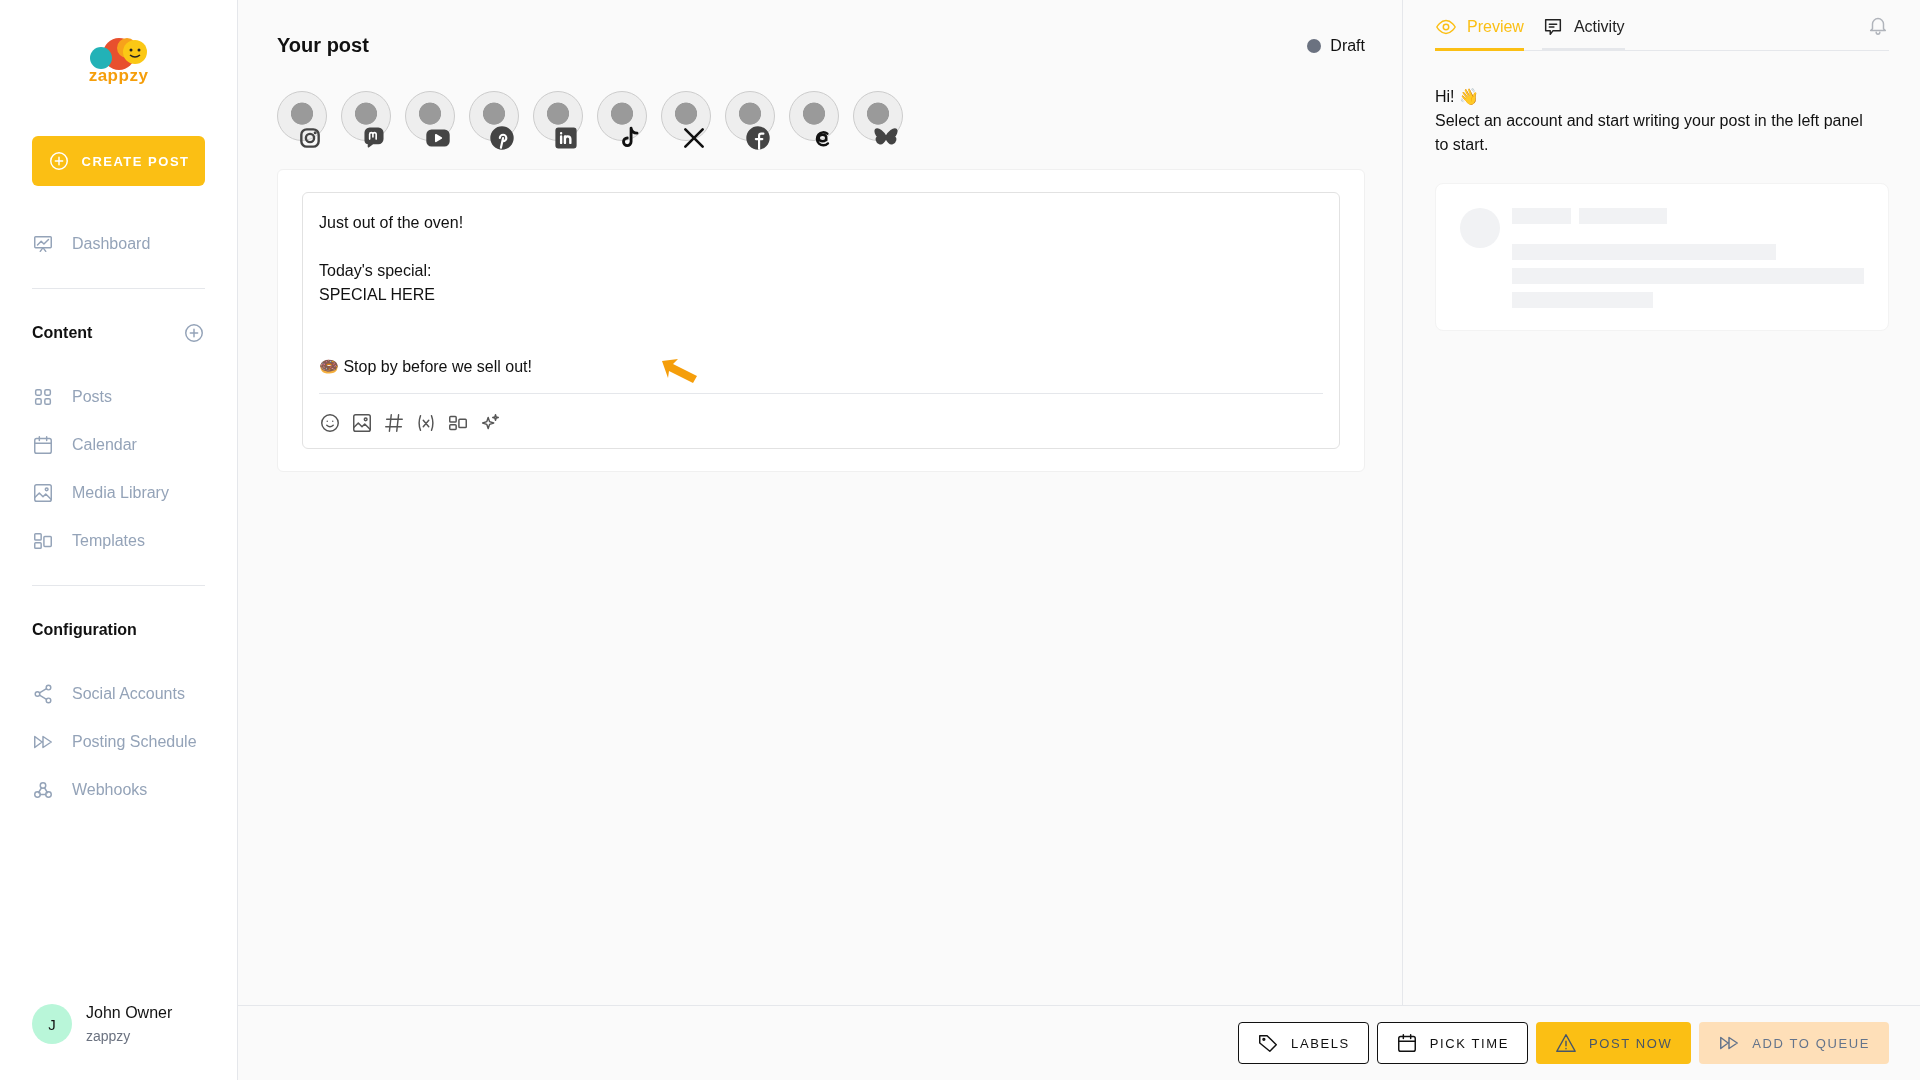 The width and height of the screenshot is (1920, 1080). I want to click on tag-icon, so click(1268, 1043).